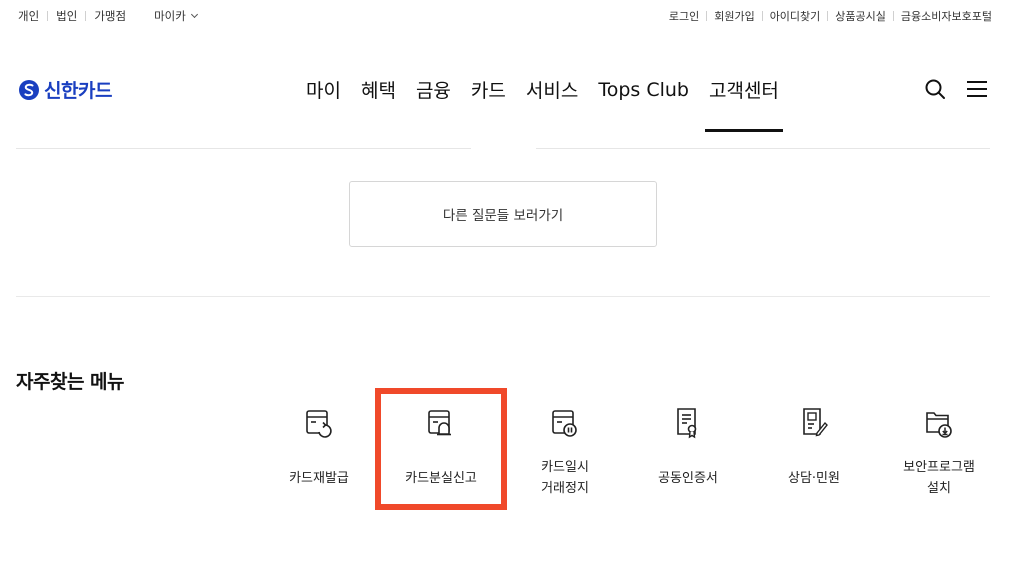  What do you see at coordinates (734, 16) in the screenshot?
I see `link-signup: 회원가입` at bounding box center [734, 16].